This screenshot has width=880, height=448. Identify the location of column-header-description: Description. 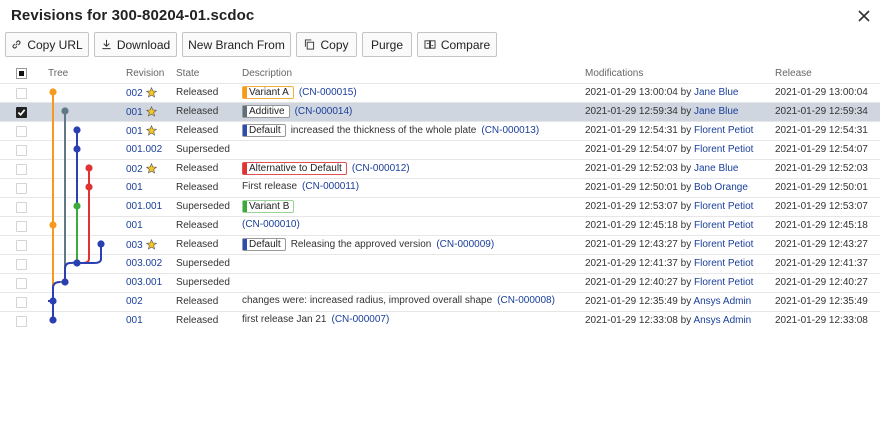
(267, 73).